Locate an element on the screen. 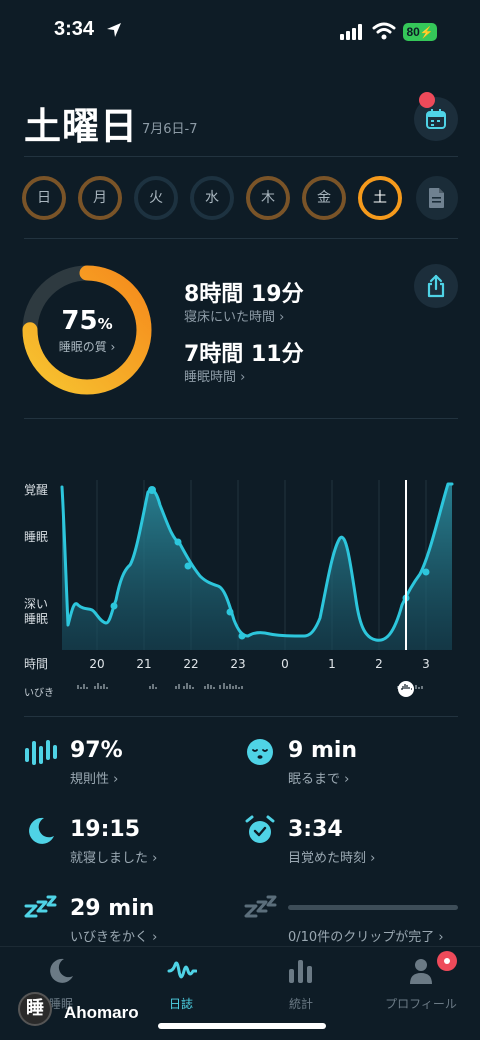 This screenshot has height=1040, width=480. x-tick-3: 3 is located at coordinates (426, 664).